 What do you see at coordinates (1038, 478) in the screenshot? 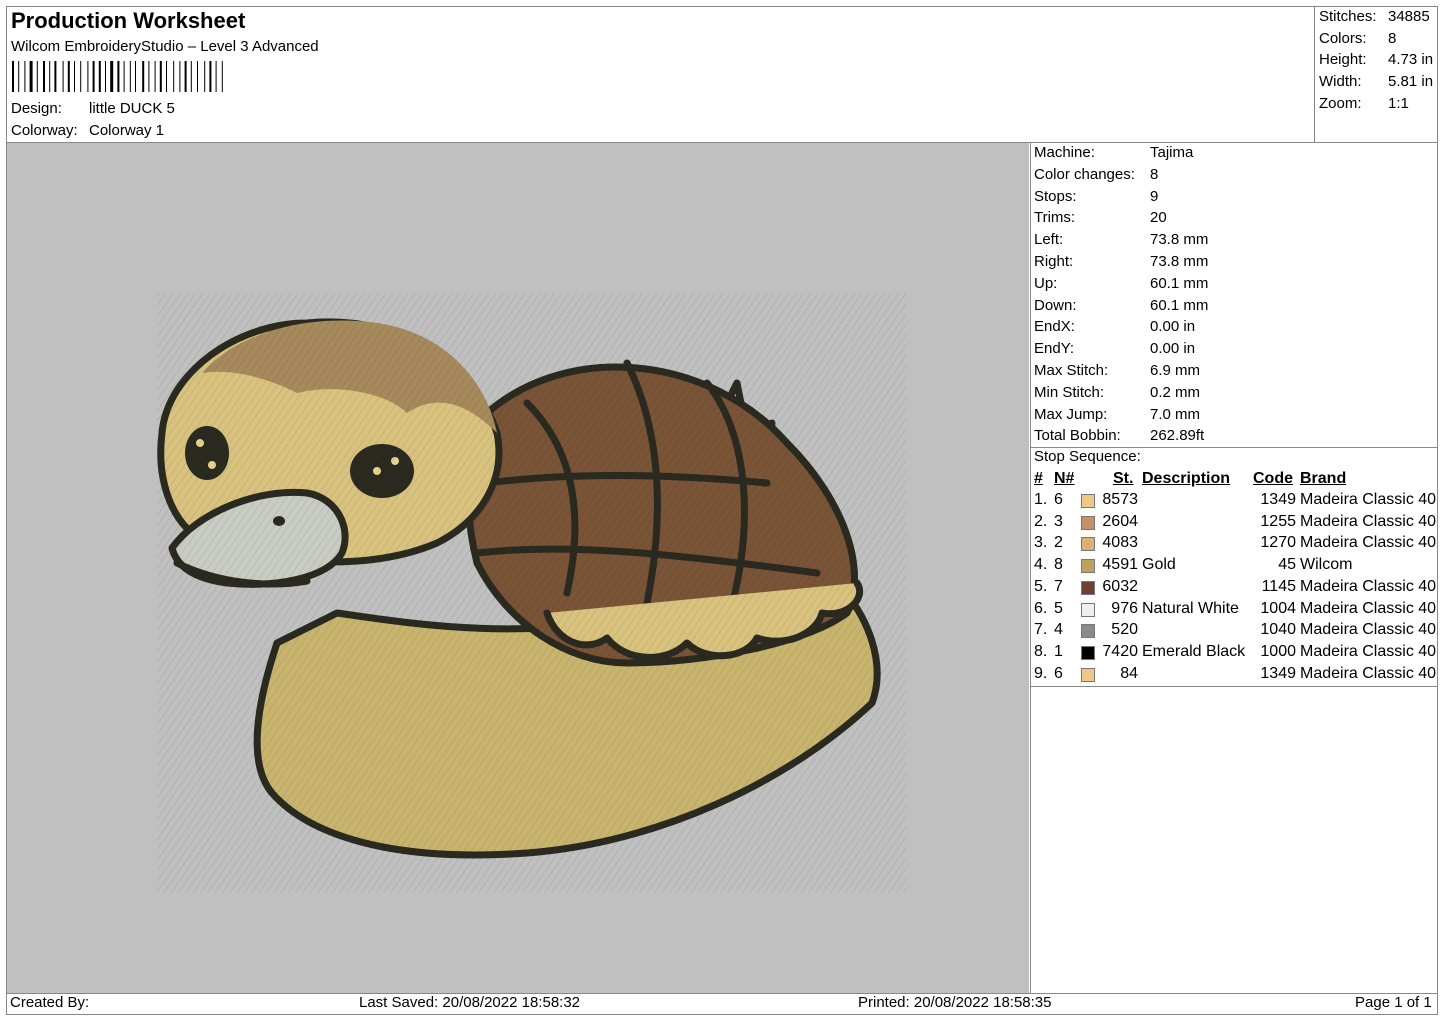
I see `col-num-header: #` at bounding box center [1038, 478].